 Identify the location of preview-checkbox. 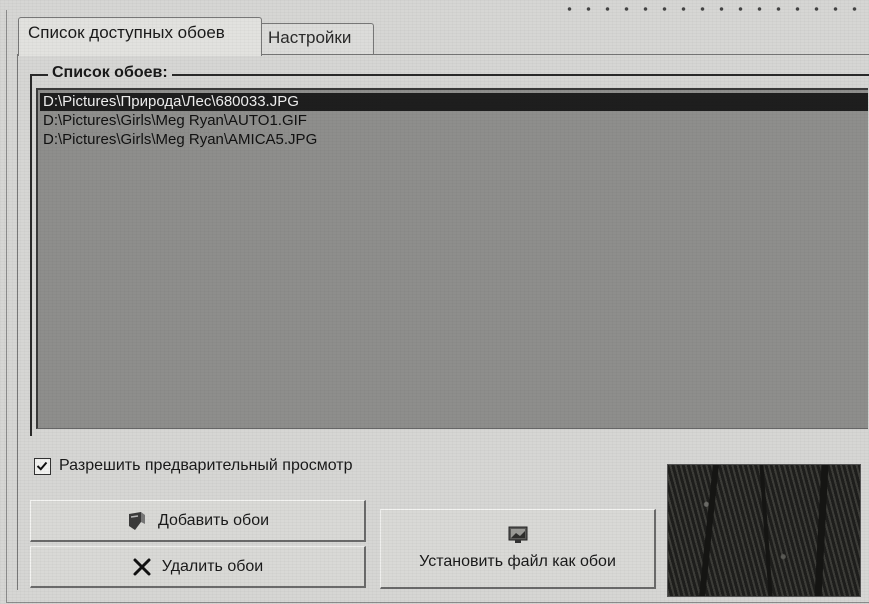
(42, 466).